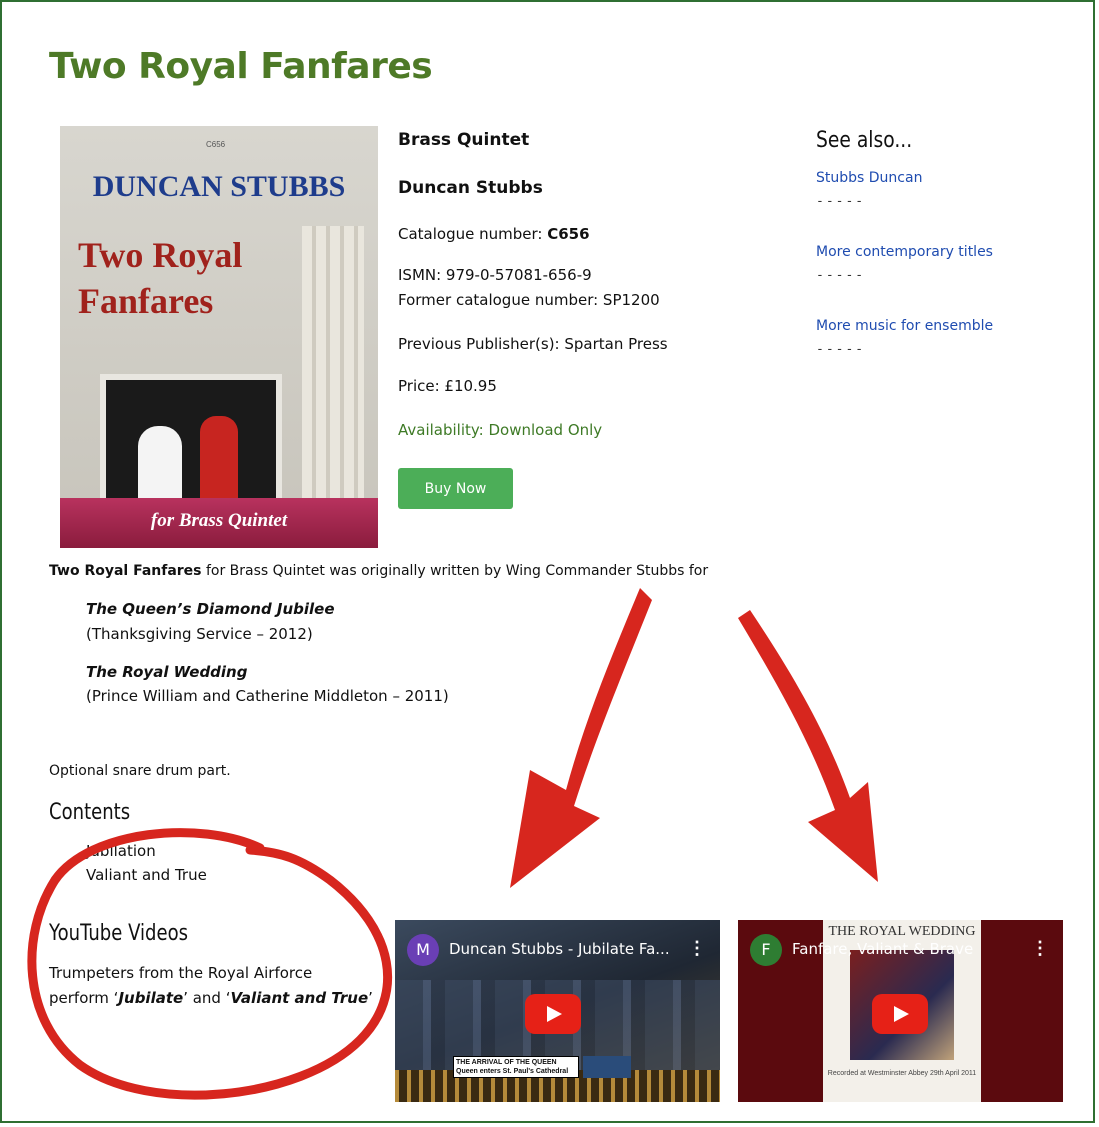 The height and width of the screenshot is (1127, 1099). I want to click on occasion-name: The Royal Wedding, so click(166, 672).